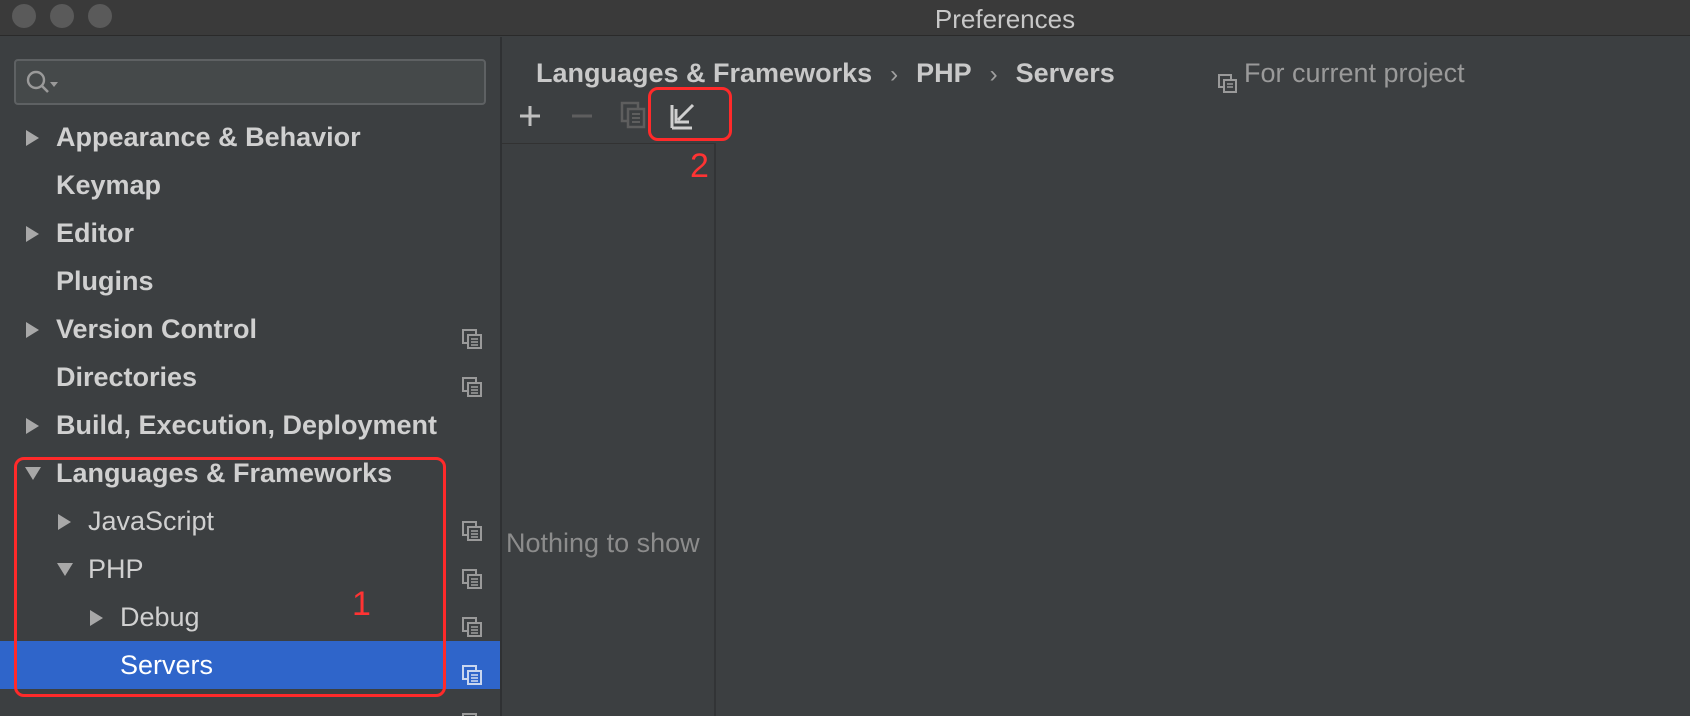 Image resolution: width=1690 pixels, height=716 pixels. What do you see at coordinates (582, 117) in the screenshot?
I see `minus-icon` at bounding box center [582, 117].